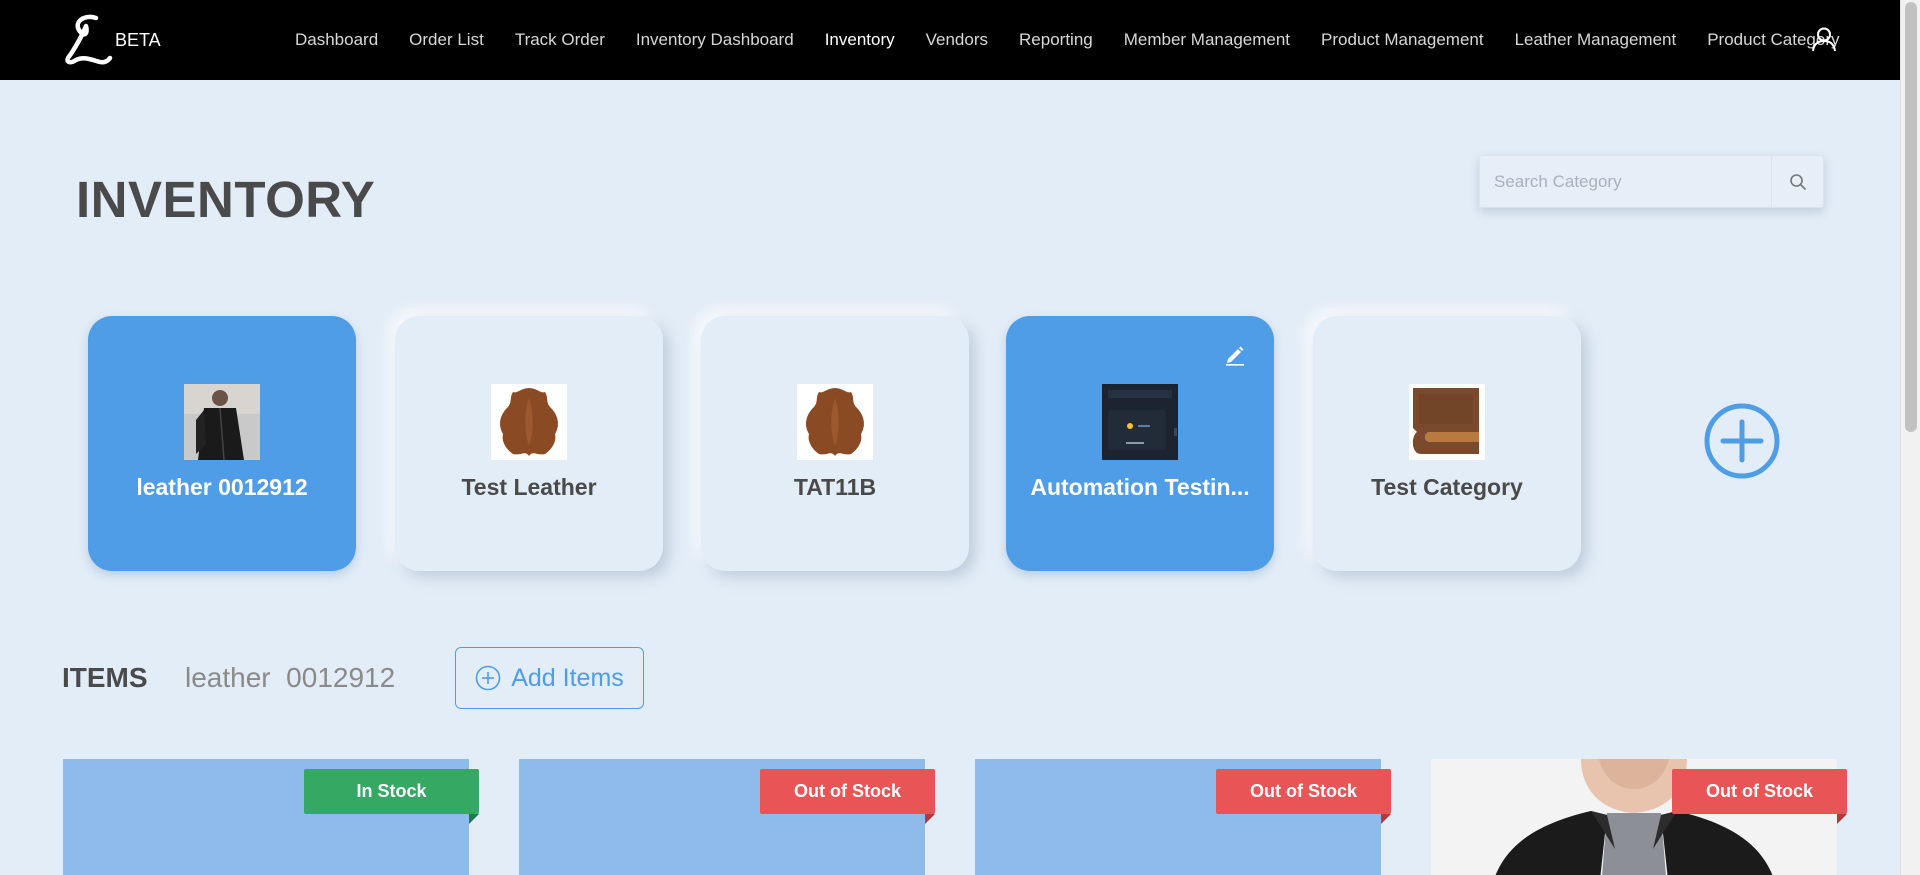 The width and height of the screenshot is (1920, 875). What do you see at coordinates (1207, 40) in the screenshot?
I see `nav-member-management: Member Management` at bounding box center [1207, 40].